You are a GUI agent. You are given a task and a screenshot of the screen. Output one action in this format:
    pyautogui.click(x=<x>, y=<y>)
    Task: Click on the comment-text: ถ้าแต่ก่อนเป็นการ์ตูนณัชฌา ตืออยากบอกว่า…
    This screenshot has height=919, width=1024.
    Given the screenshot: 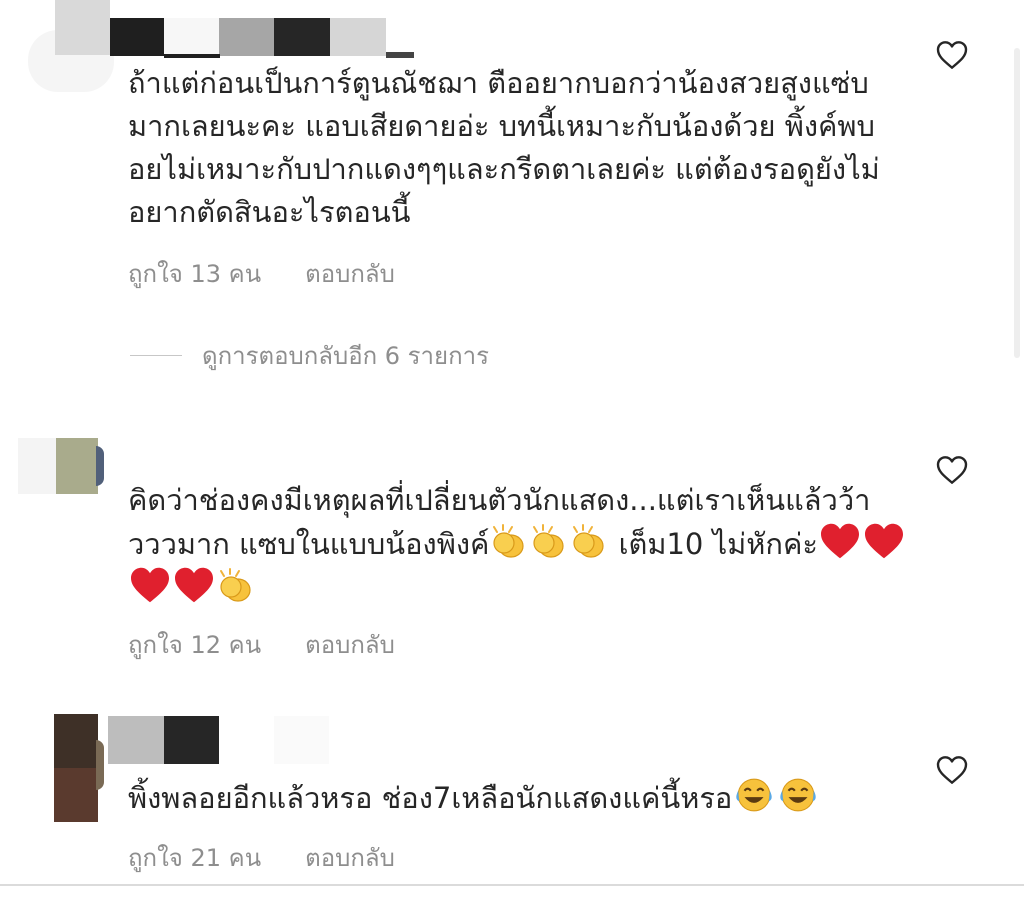 What is the action you would take?
    pyautogui.click(x=504, y=147)
    